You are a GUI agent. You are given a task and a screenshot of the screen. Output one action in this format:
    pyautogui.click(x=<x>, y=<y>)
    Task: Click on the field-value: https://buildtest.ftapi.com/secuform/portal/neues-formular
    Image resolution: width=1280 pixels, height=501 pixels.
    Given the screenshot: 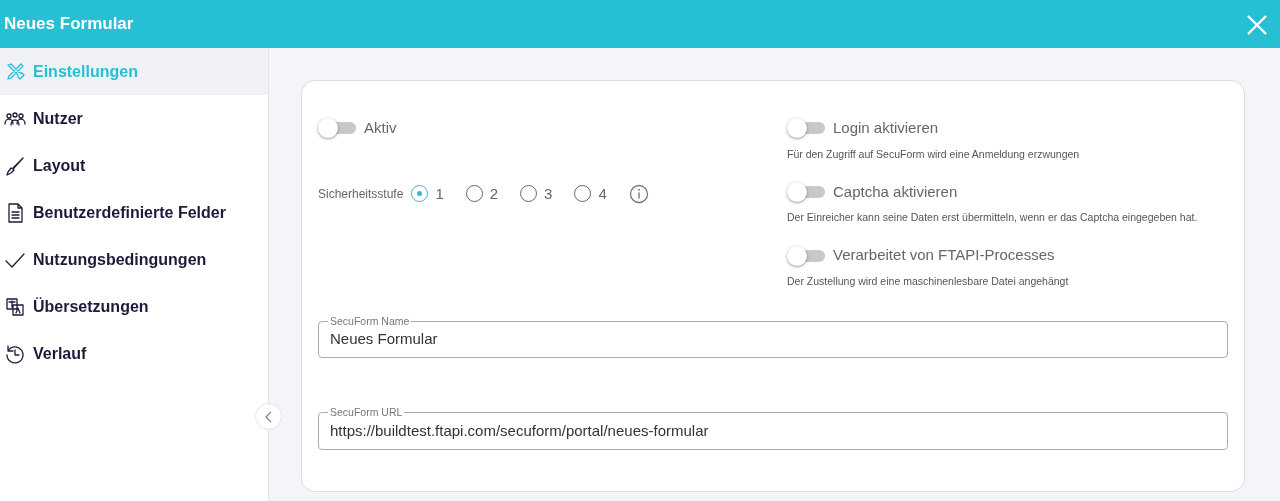 What is the action you would take?
    pyautogui.click(x=773, y=430)
    